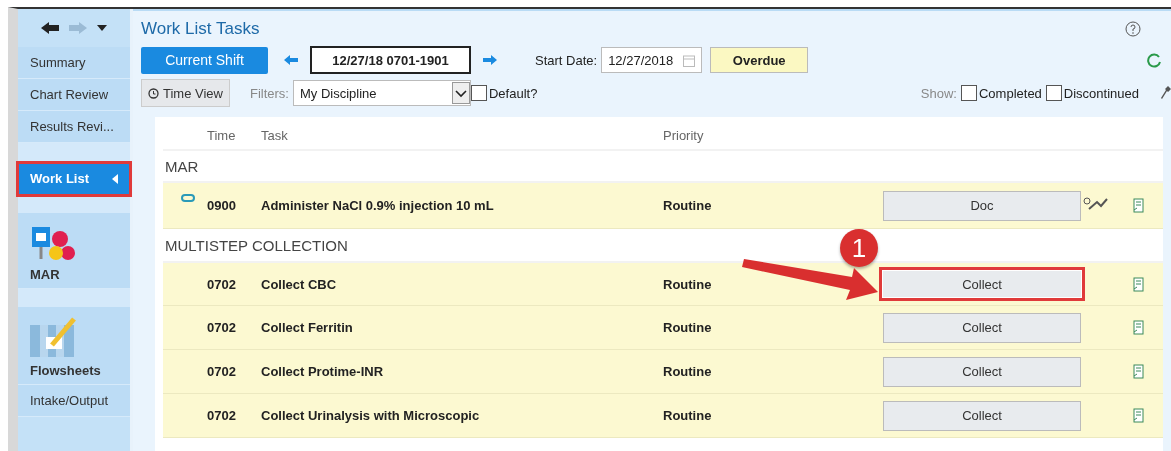 This screenshot has width=1171, height=451. I want to click on previous-arrow-icon, so click(291, 60).